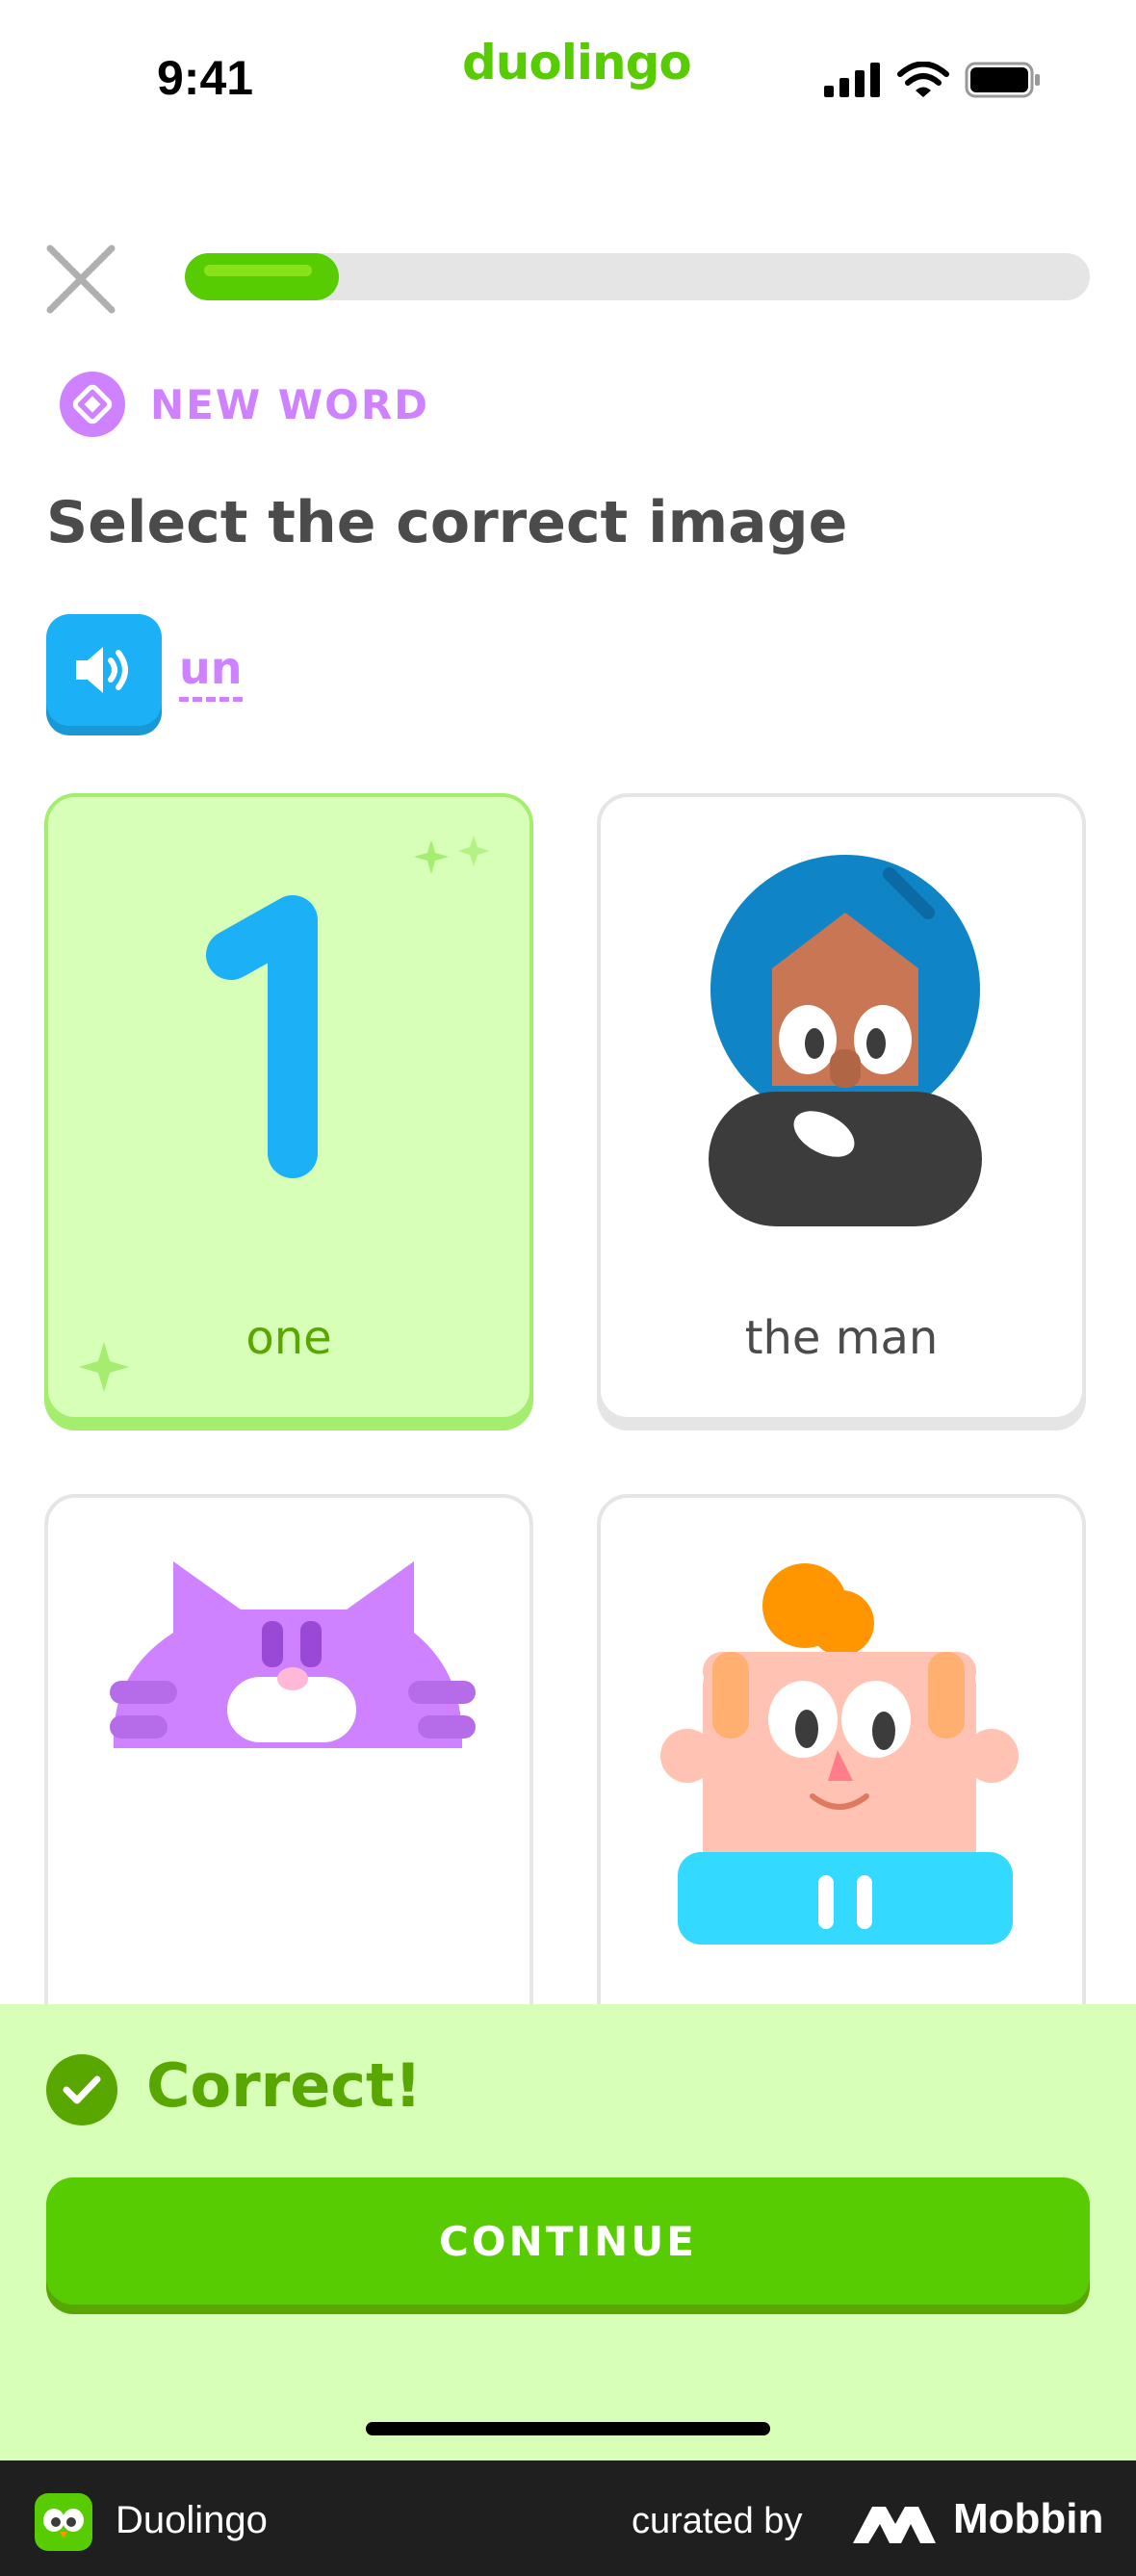 This screenshot has height=2576, width=1136. What do you see at coordinates (93, 404) in the screenshot?
I see `new-word-icon` at bounding box center [93, 404].